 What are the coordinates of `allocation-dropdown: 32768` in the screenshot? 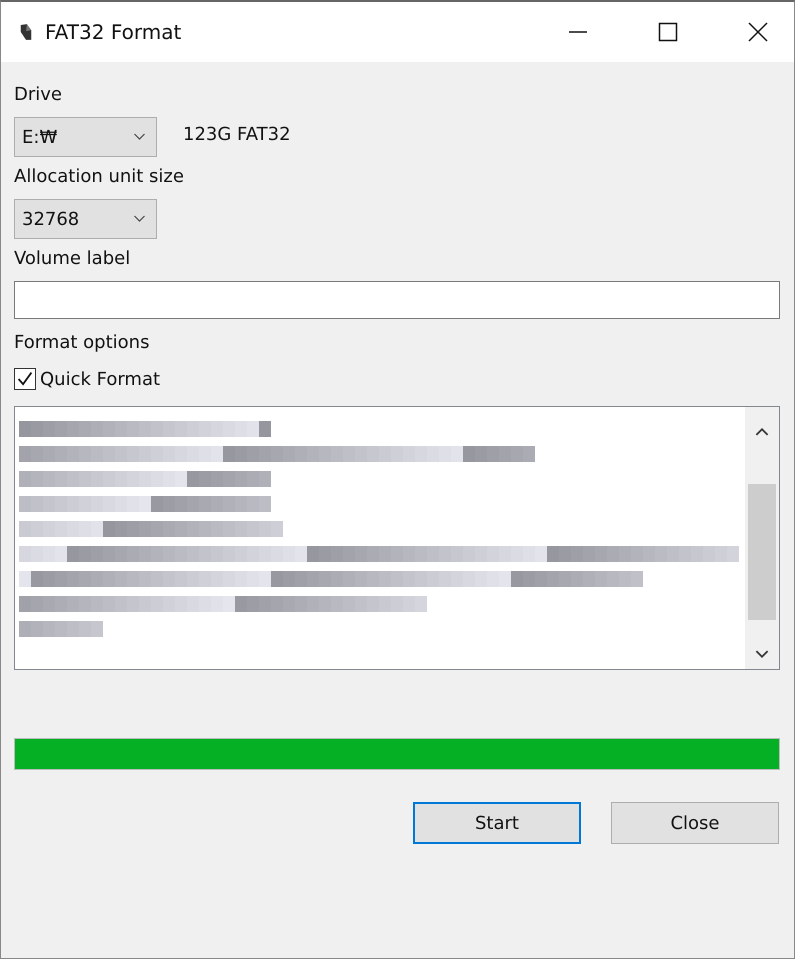 It's located at (85, 219).